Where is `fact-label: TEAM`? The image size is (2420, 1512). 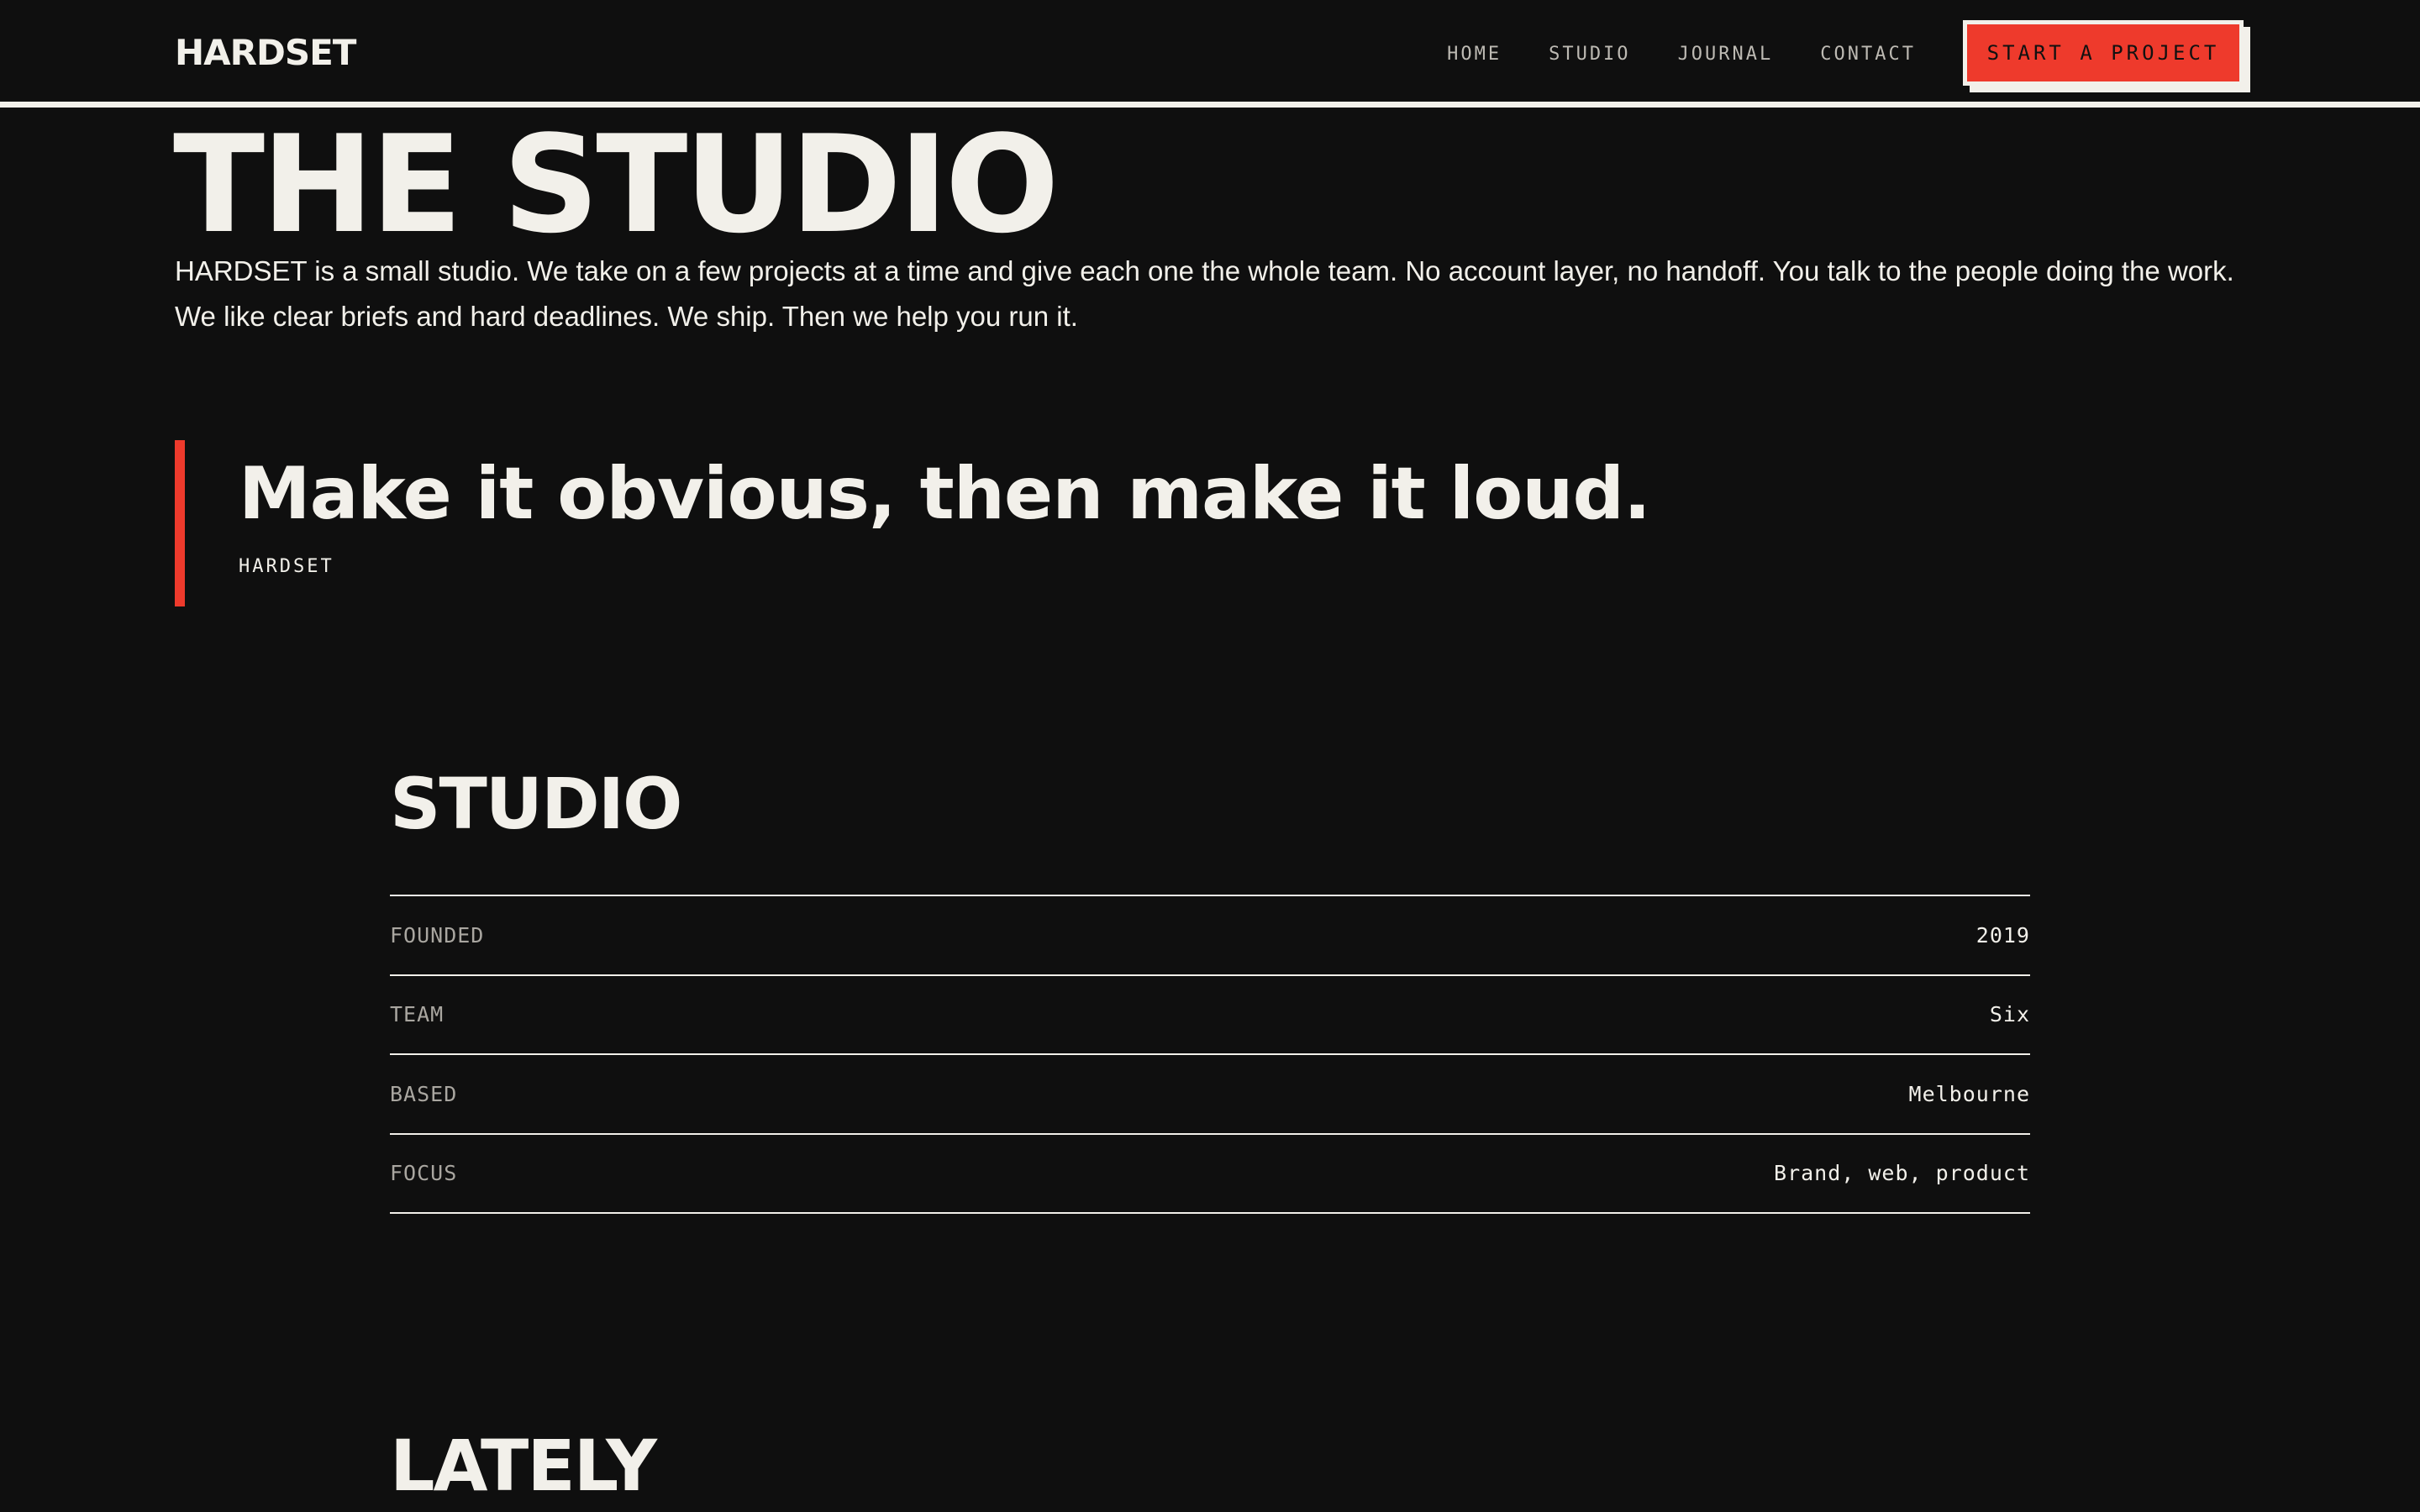 fact-label: TEAM is located at coordinates (417, 1014).